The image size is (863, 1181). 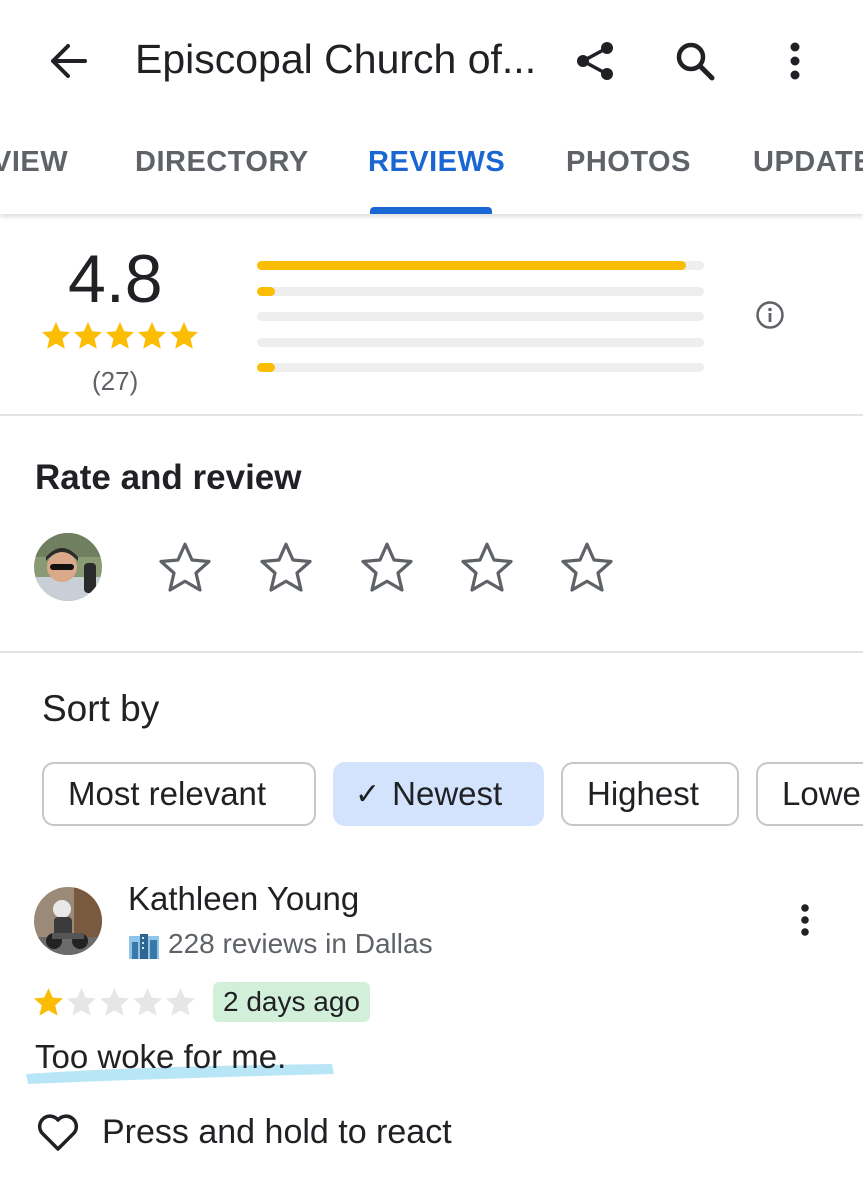 I want to click on avatar, so click(x=68, y=567).